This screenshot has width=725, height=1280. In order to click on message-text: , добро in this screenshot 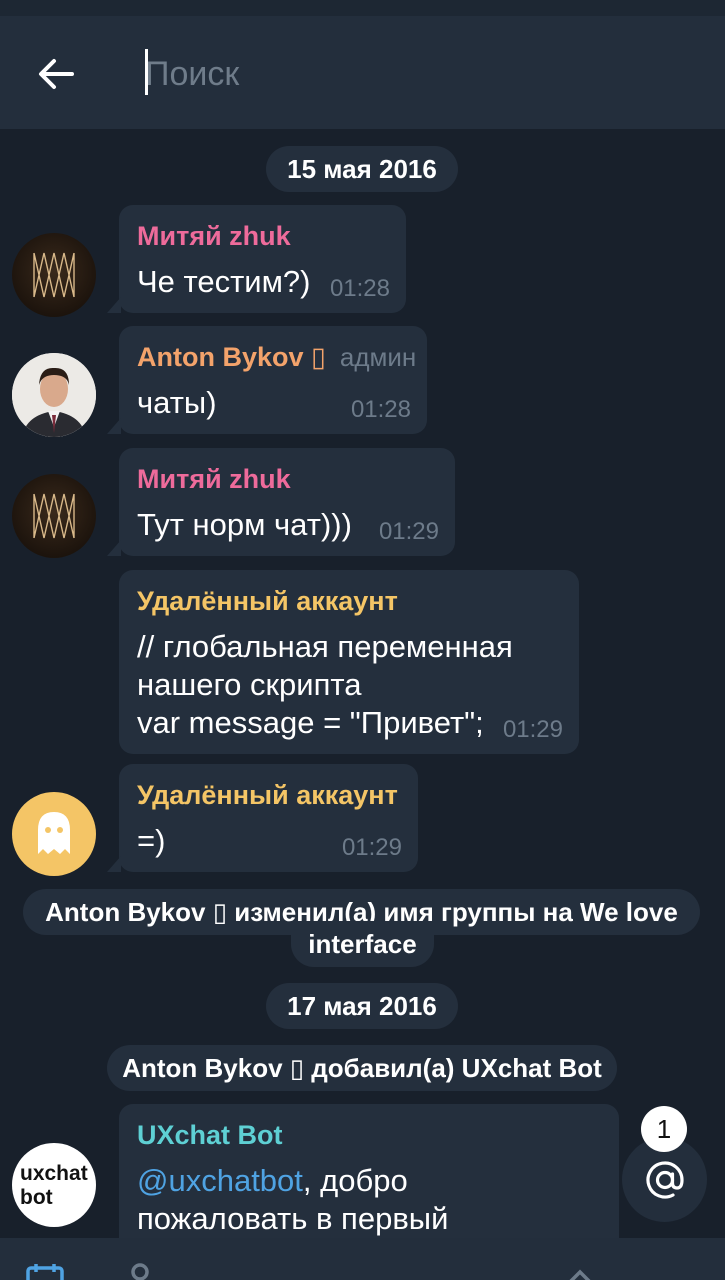, I will do `click(355, 1180)`.